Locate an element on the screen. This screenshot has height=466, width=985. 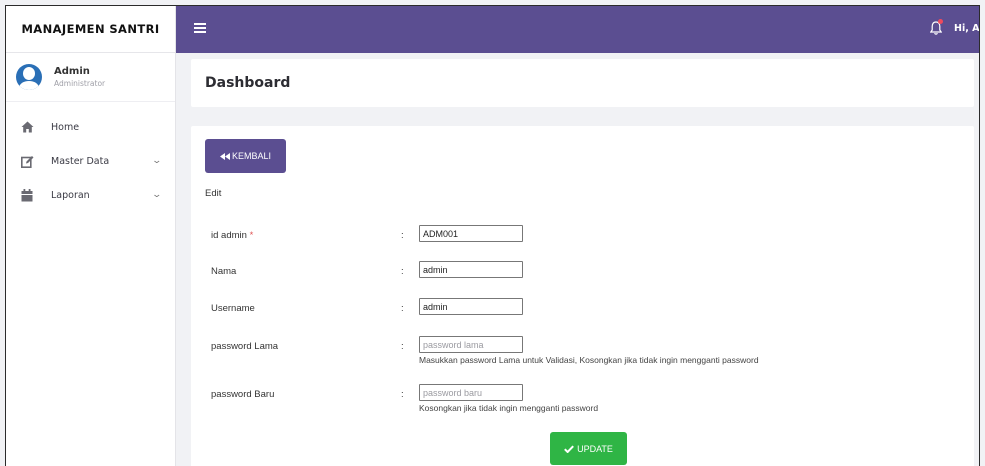
password-baru-input is located at coordinates (471, 392).